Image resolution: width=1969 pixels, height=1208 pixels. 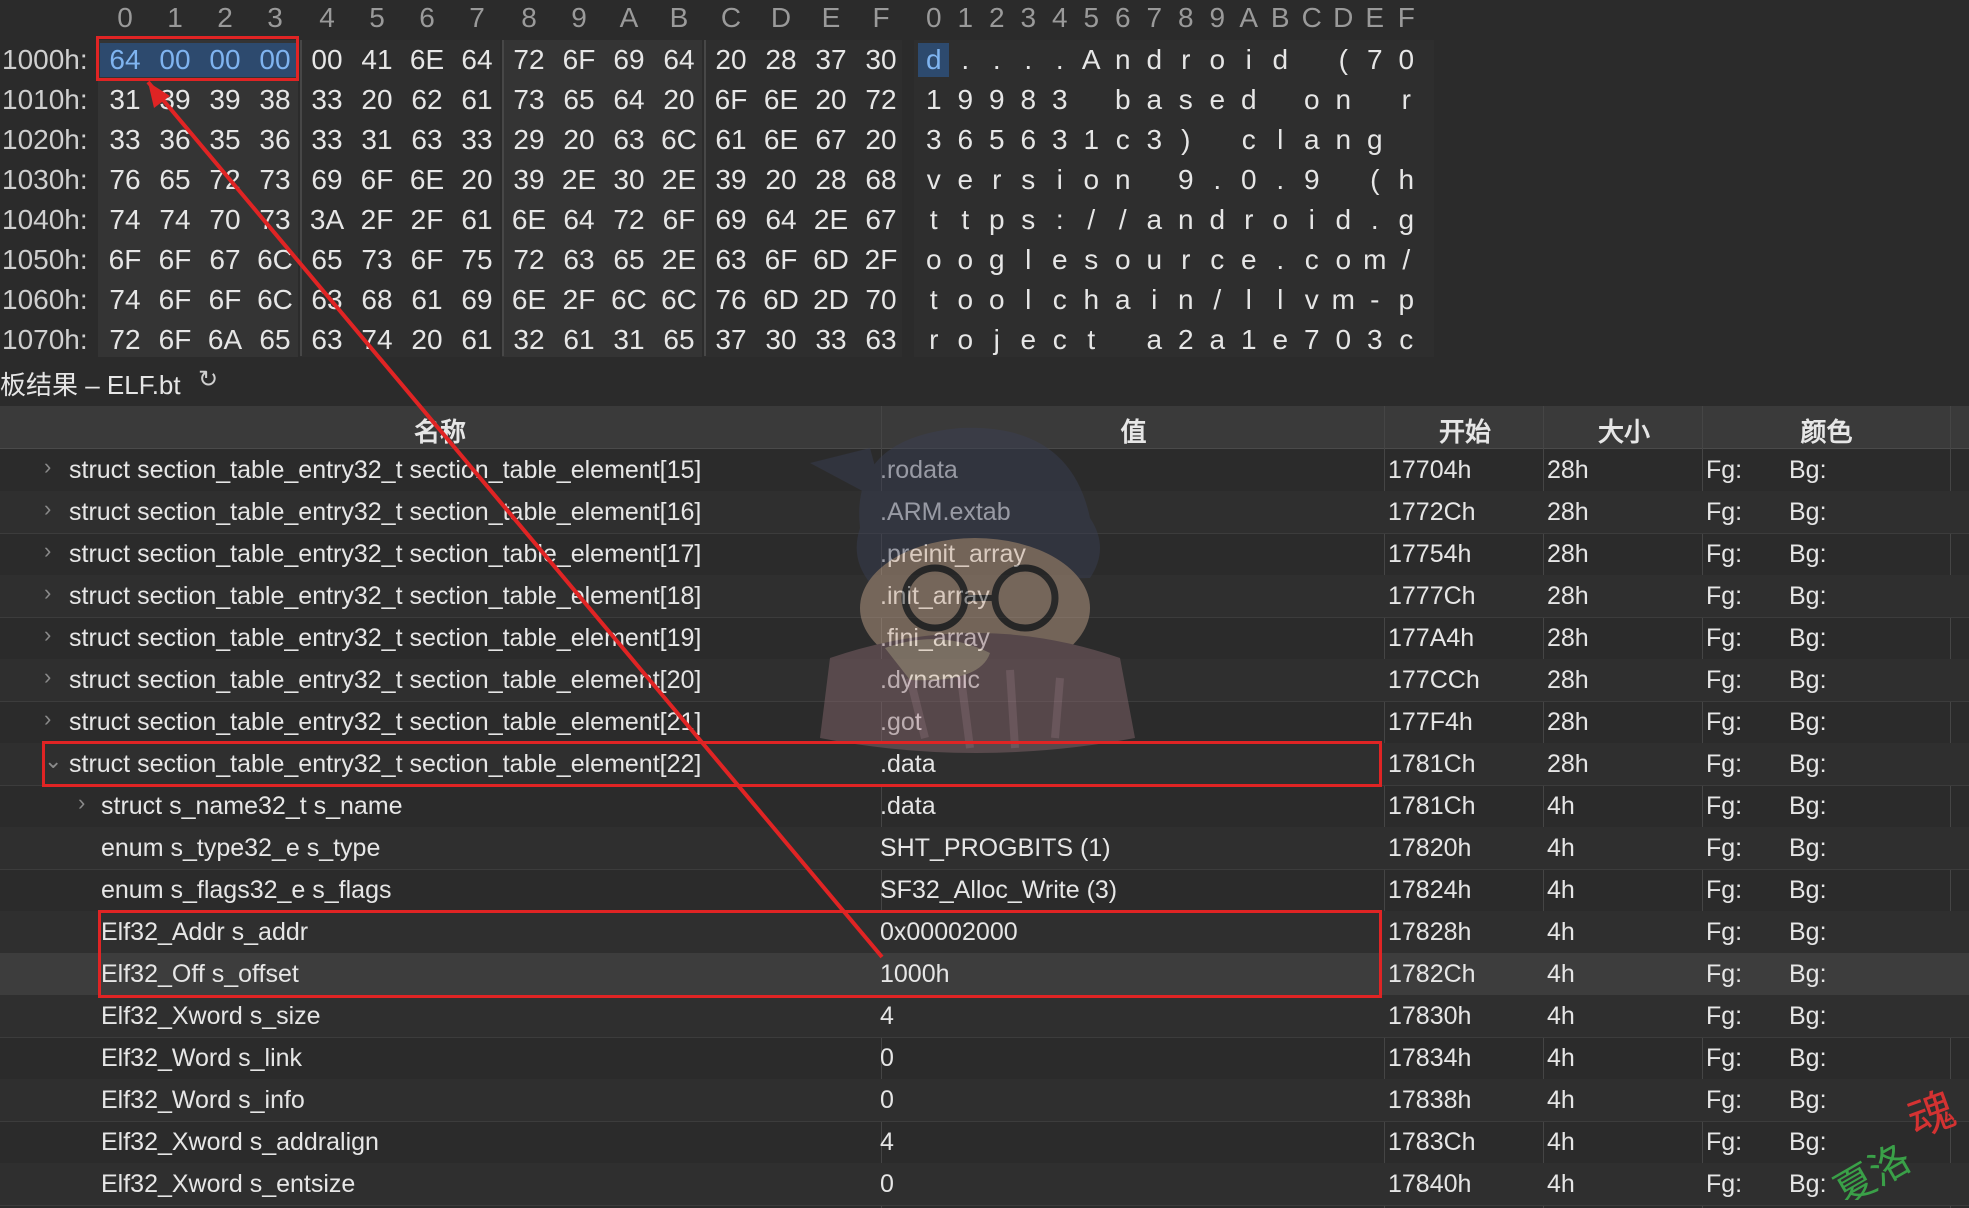 What do you see at coordinates (1249, 100) in the screenshot?
I see `ascii-char: d` at bounding box center [1249, 100].